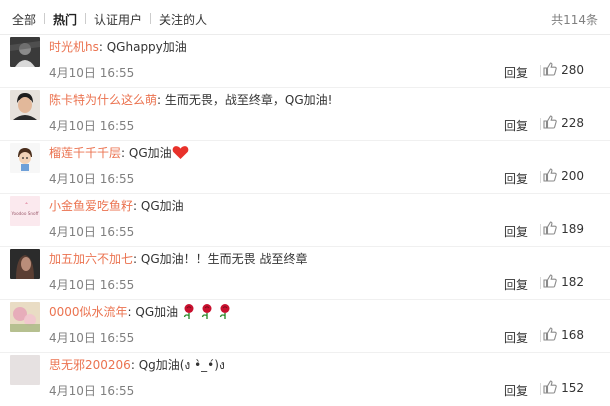 The width and height of the screenshot is (610, 406). I want to click on username-link: 小金鱼爱吃鱼籽, so click(91, 206).